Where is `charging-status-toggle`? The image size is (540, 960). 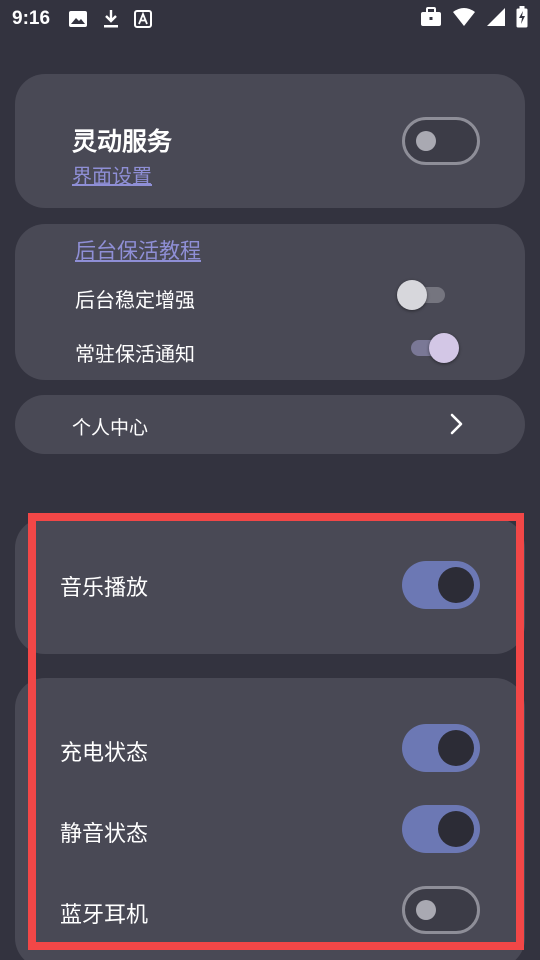 charging-status-toggle is located at coordinates (441, 748).